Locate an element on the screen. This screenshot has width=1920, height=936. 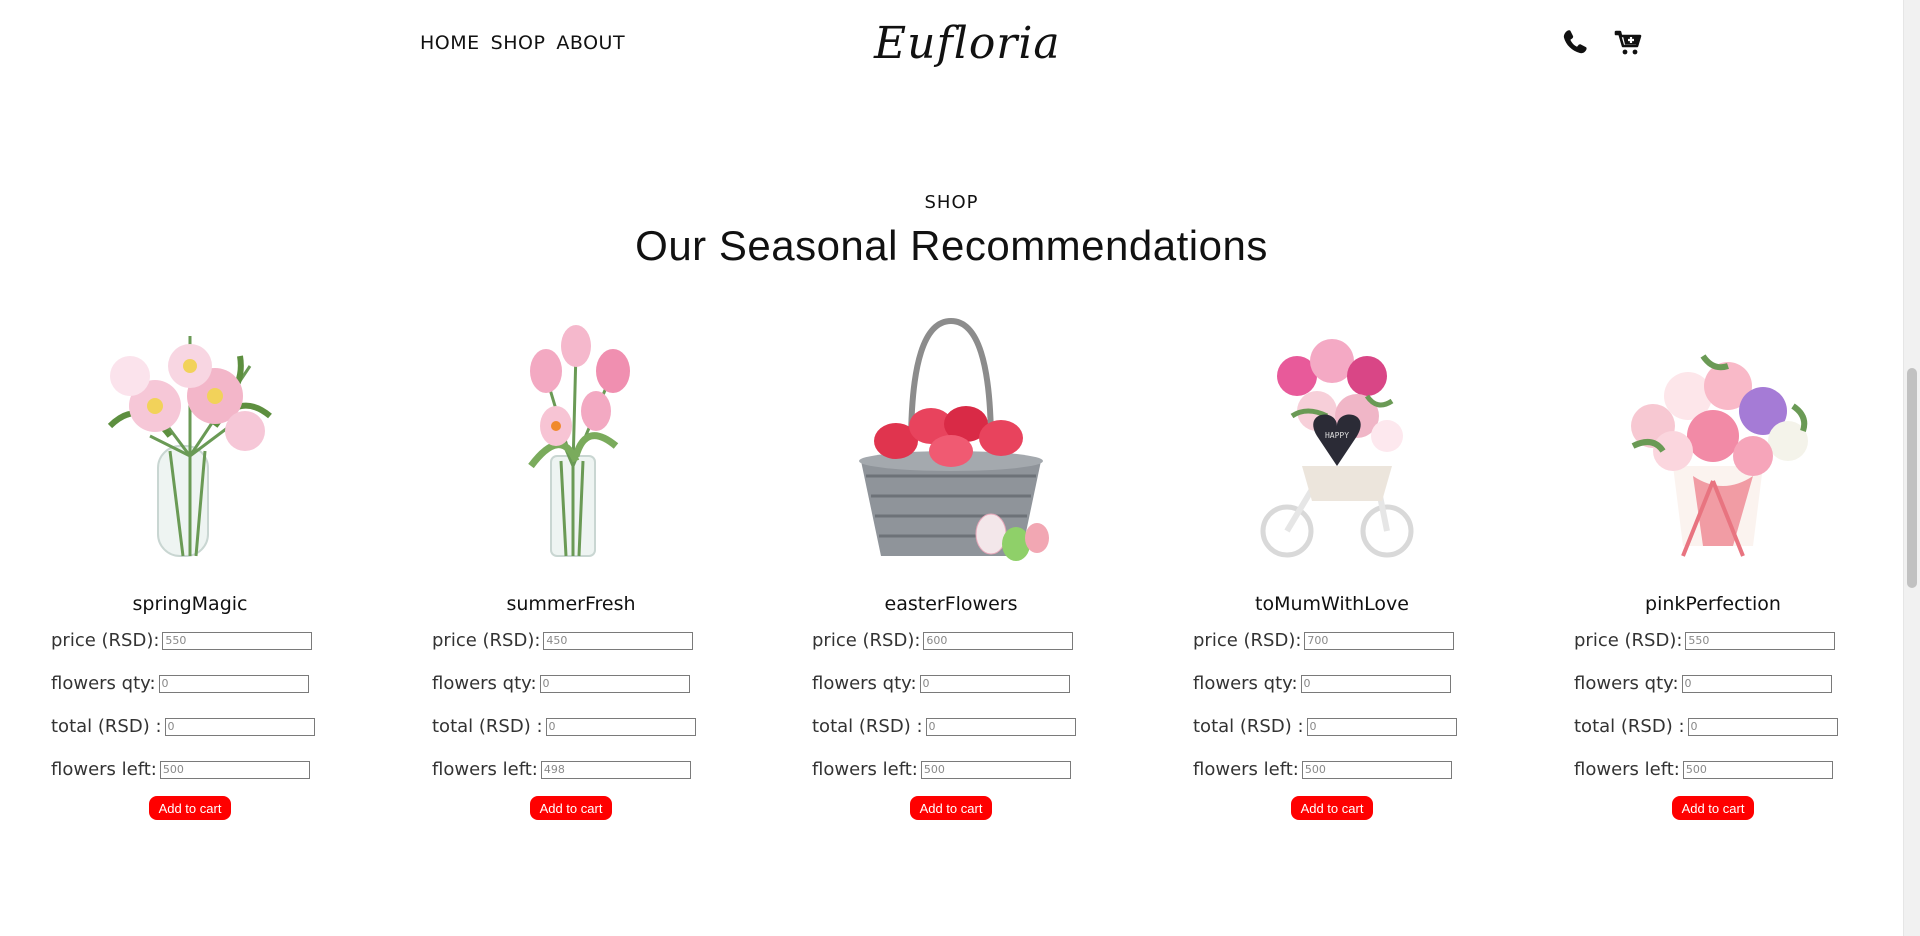
scrollbar-thumb is located at coordinates (1912, 478).